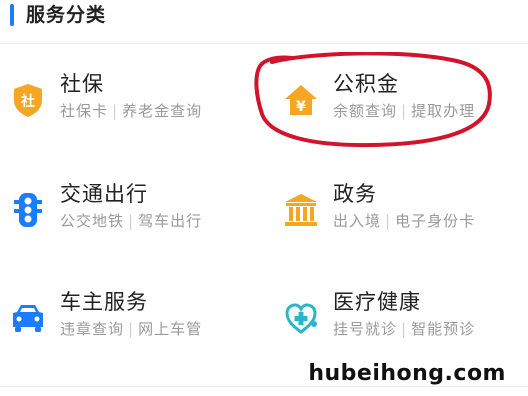 The width and height of the screenshot is (528, 396). I want to click on bottom-divider, so click(264, 386).